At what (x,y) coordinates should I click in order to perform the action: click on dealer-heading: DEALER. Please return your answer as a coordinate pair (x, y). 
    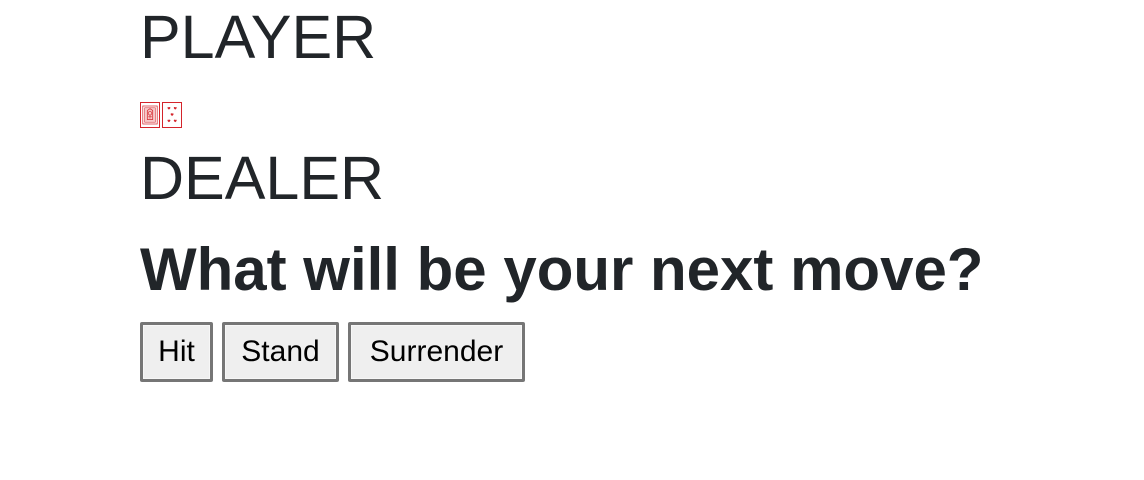
    Looking at the image, I should click on (262, 178).